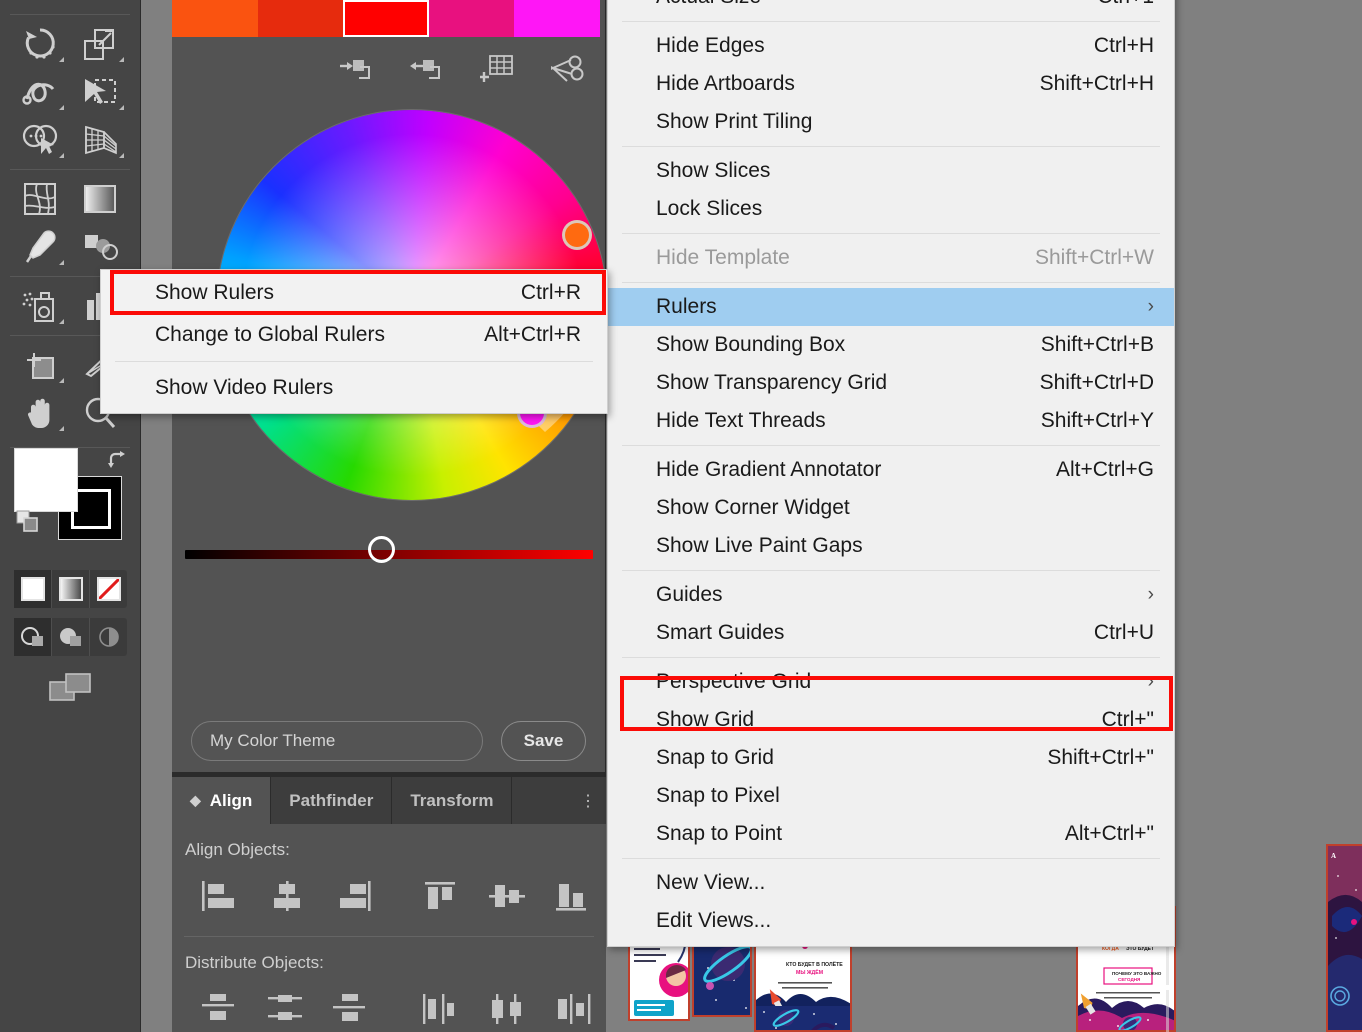  I want to click on panel-menu-icon: ⋮, so click(588, 800).